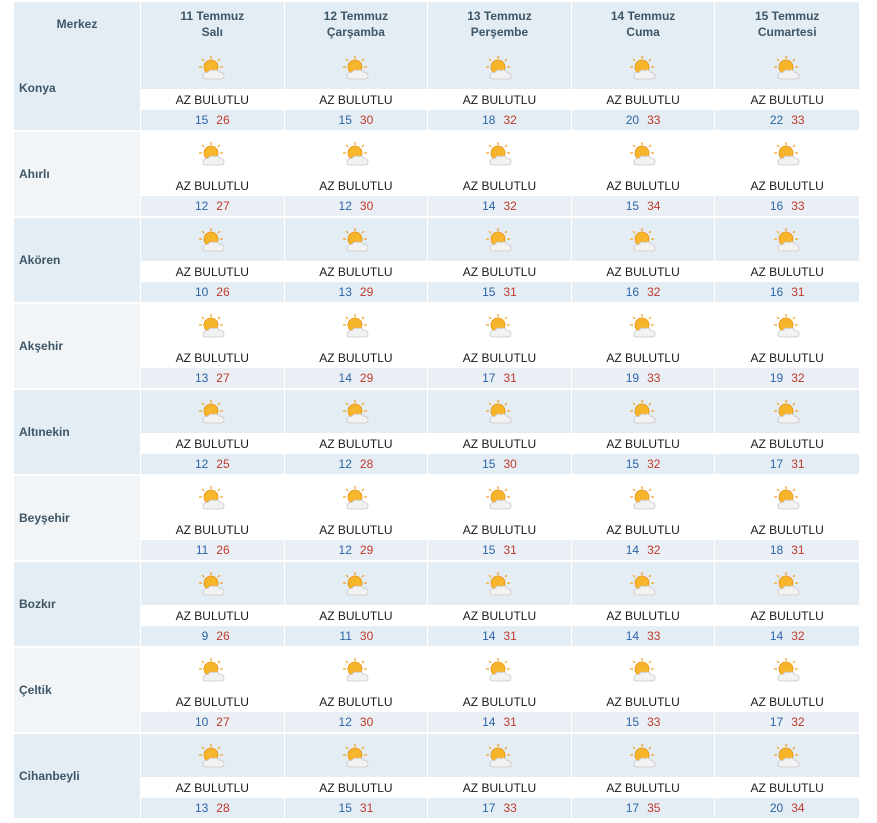  I want to click on min-temp: 10, so click(201, 722).